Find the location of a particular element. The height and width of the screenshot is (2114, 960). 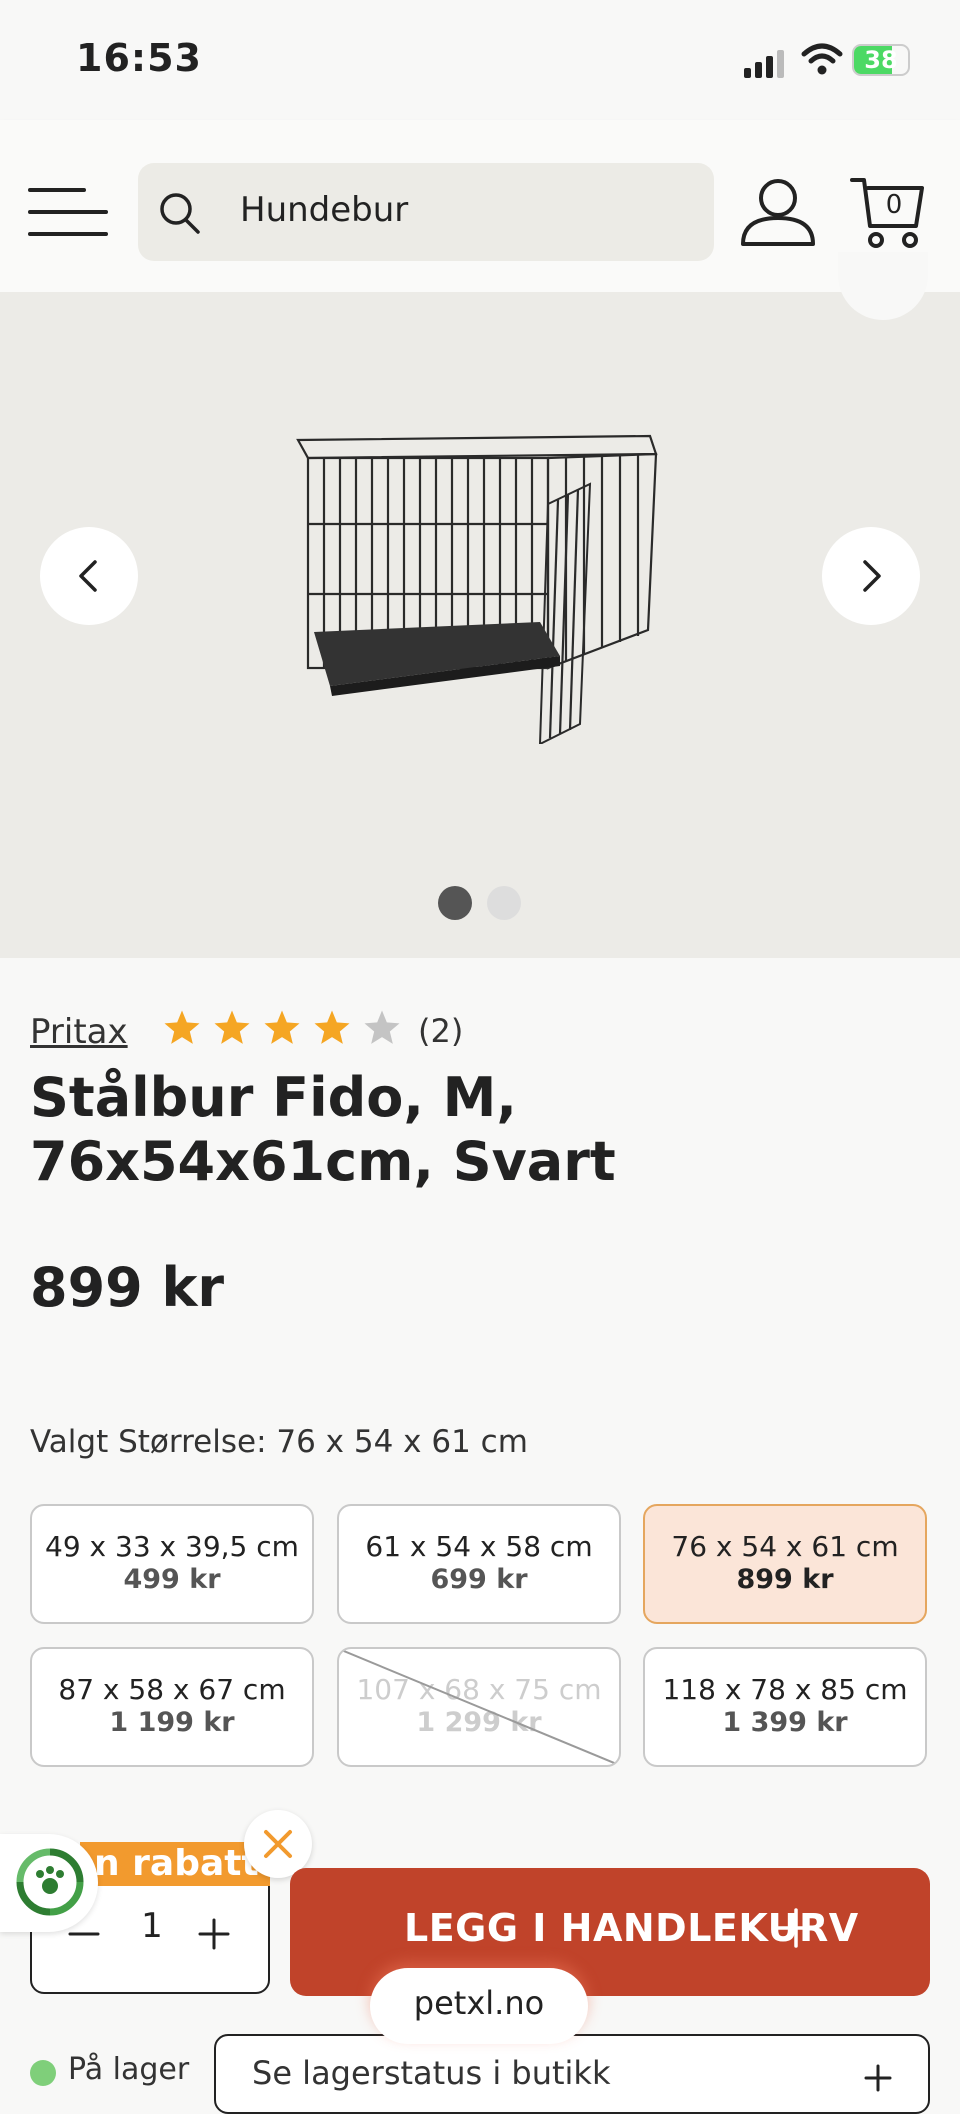

review-count: (2) is located at coordinates (440, 1031).